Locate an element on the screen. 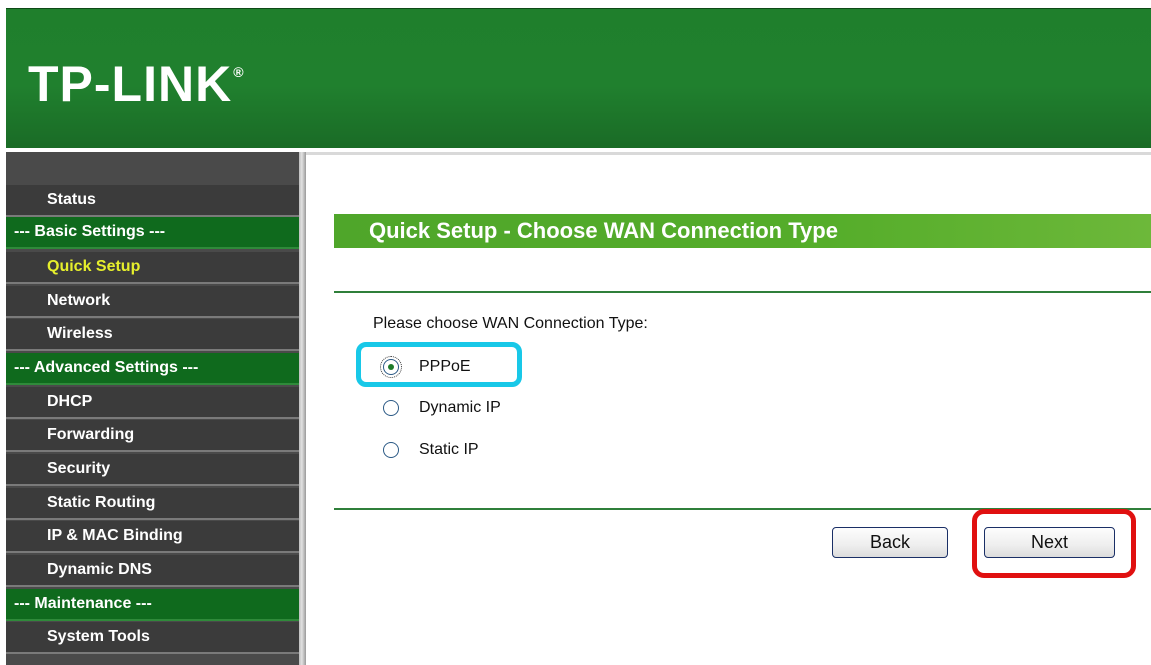 Image resolution: width=1151 pixels, height=665 pixels. sidebar-section-basic-settings: --- Basic Settings --- is located at coordinates (152, 233).